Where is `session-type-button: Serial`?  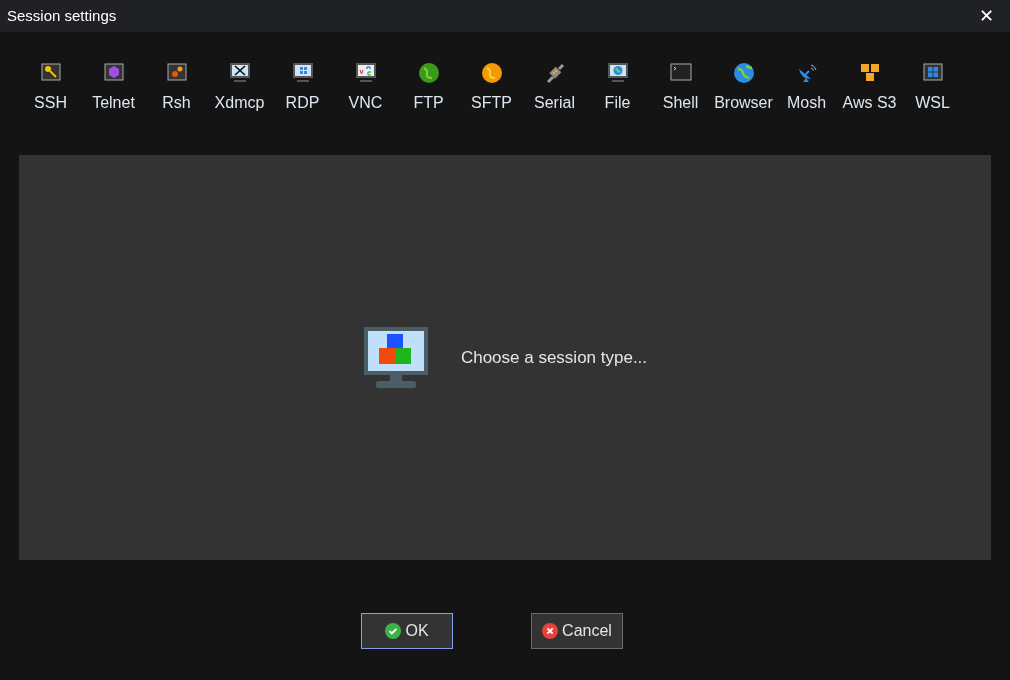
session-type-button: Serial is located at coordinates (554, 89).